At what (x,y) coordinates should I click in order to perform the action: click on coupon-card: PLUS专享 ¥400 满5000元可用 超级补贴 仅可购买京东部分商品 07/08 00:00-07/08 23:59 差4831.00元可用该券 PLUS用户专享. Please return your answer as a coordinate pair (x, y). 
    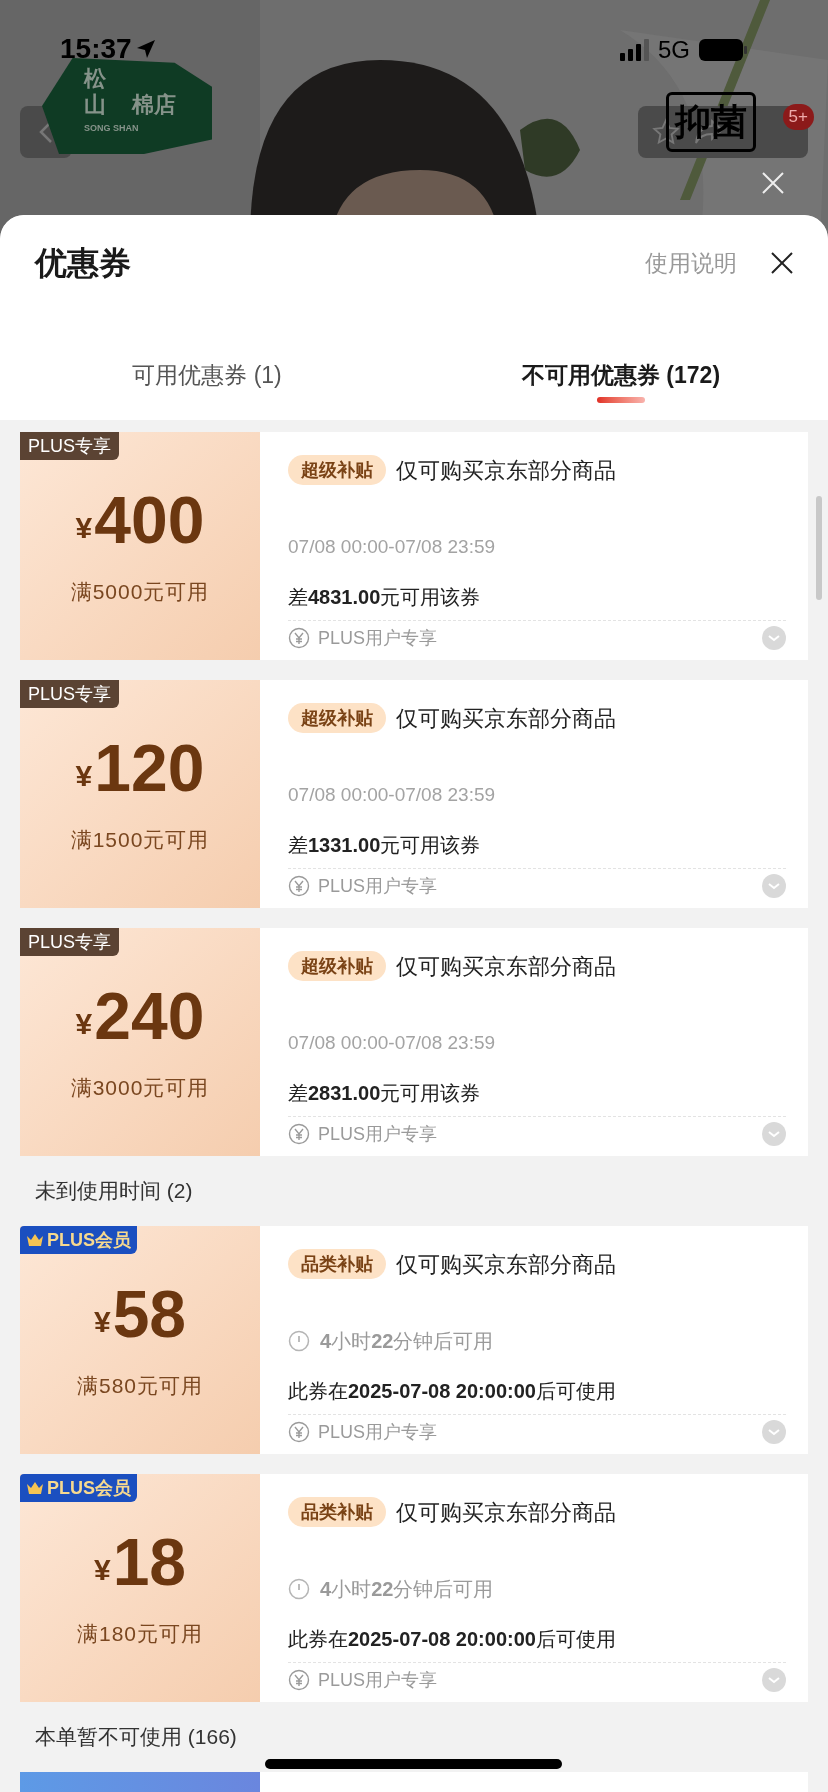
    Looking at the image, I should click on (414, 546).